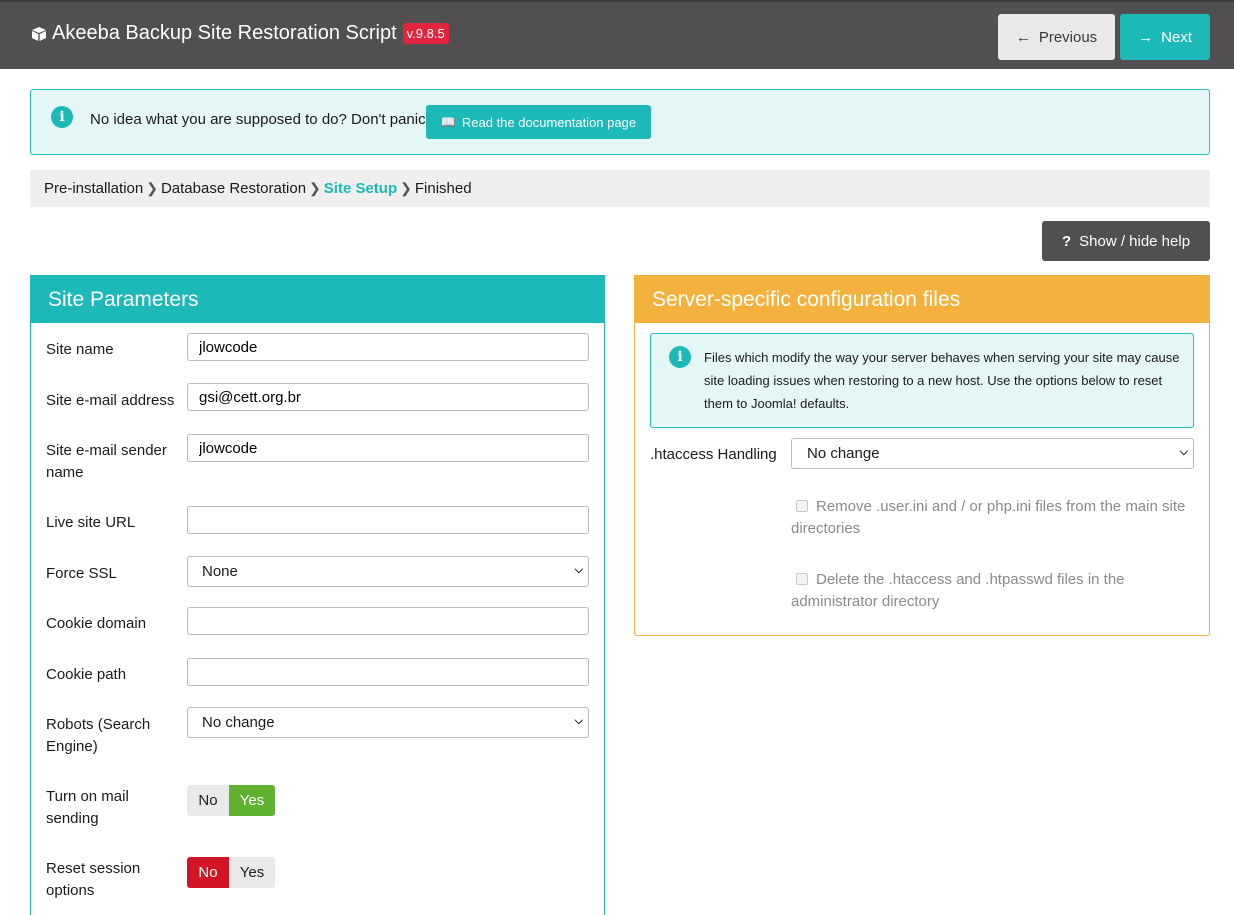  I want to click on htaccess-value: No change, so click(843, 453).